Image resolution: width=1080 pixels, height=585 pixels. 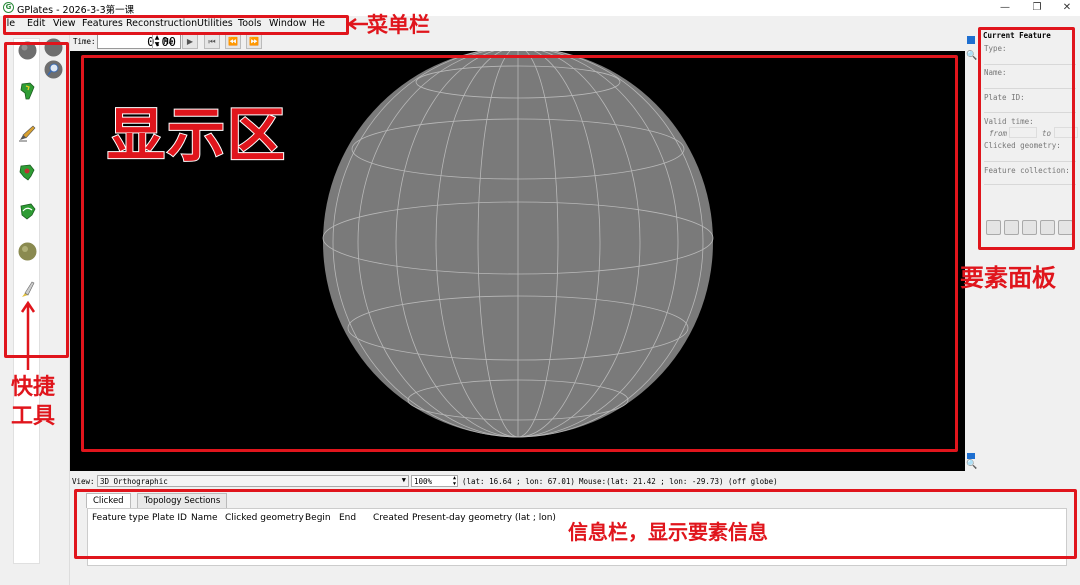 What do you see at coordinates (971, 253) in the screenshot?
I see `viewport-zoom-slider: 🔍 🔍` at bounding box center [971, 253].